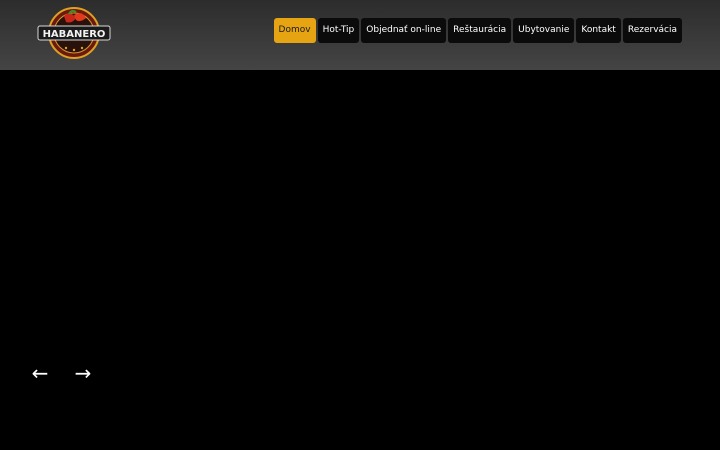  I want to click on nav-item-restauracia: Reštaurácia, so click(480, 30).